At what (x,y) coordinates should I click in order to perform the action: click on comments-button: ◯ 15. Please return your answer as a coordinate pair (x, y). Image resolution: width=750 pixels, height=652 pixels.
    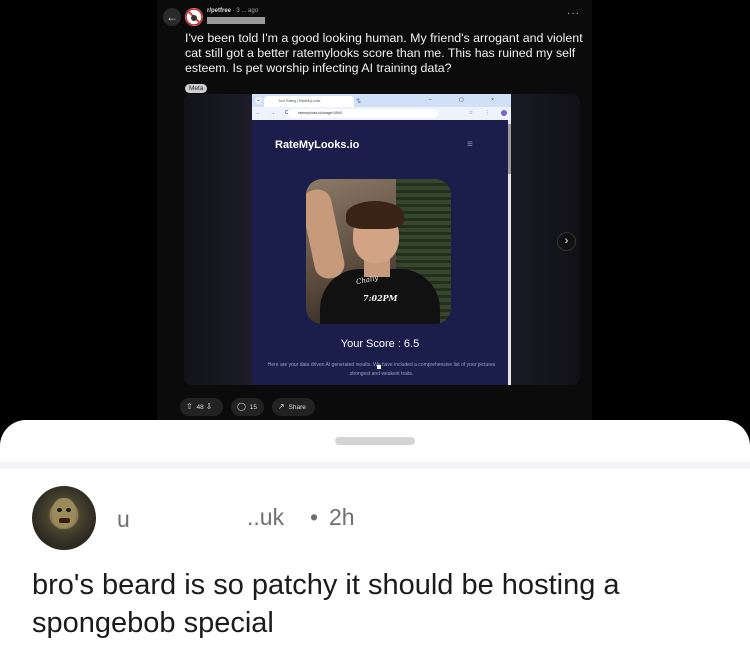
    Looking at the image, I should click on (247, 407).